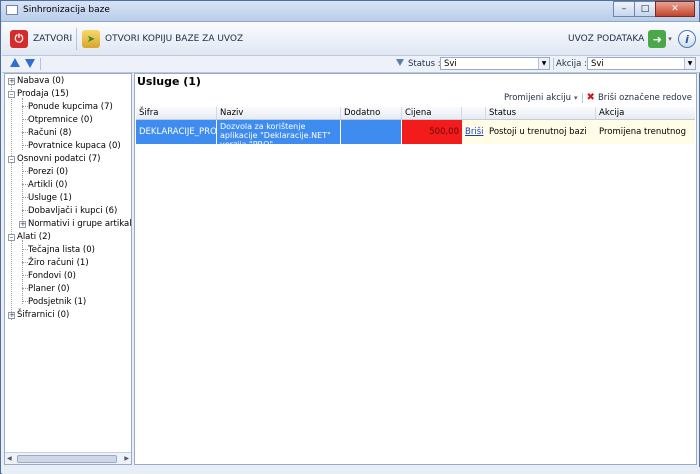 This screenshot has width=700, height=474. I want to click on info-icon: i, so click(687, 39).